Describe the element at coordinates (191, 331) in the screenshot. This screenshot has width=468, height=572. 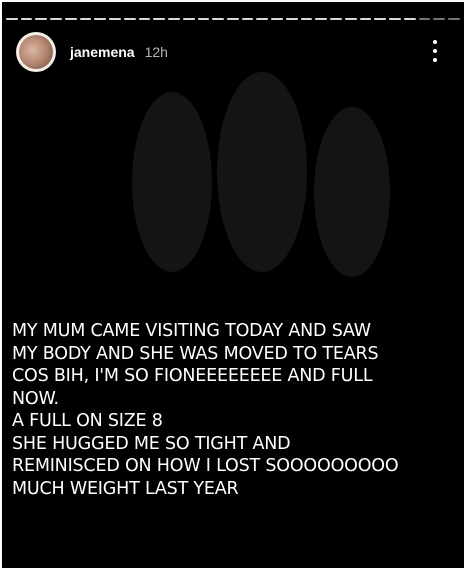
I see `caption-line: MY MUM CAME VISITING TODAY AND SAW` at that location.